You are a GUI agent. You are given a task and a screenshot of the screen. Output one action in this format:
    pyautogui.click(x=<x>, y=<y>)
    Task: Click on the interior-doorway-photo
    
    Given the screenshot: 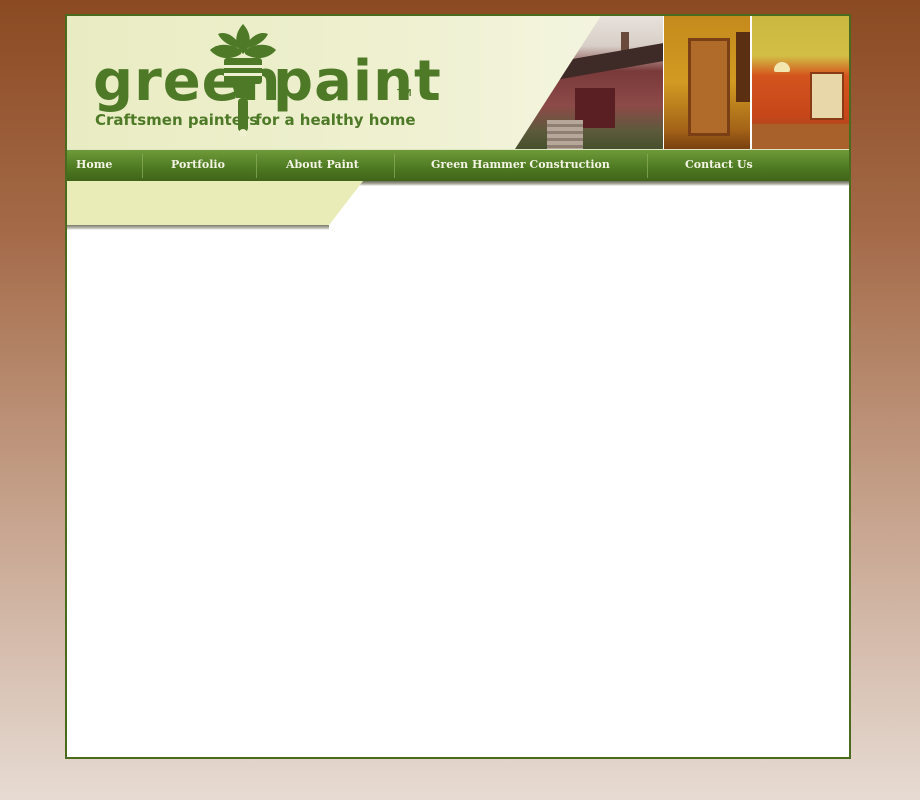 What is the action you would take?
    pyautogui.click(x=707, y=82)
    